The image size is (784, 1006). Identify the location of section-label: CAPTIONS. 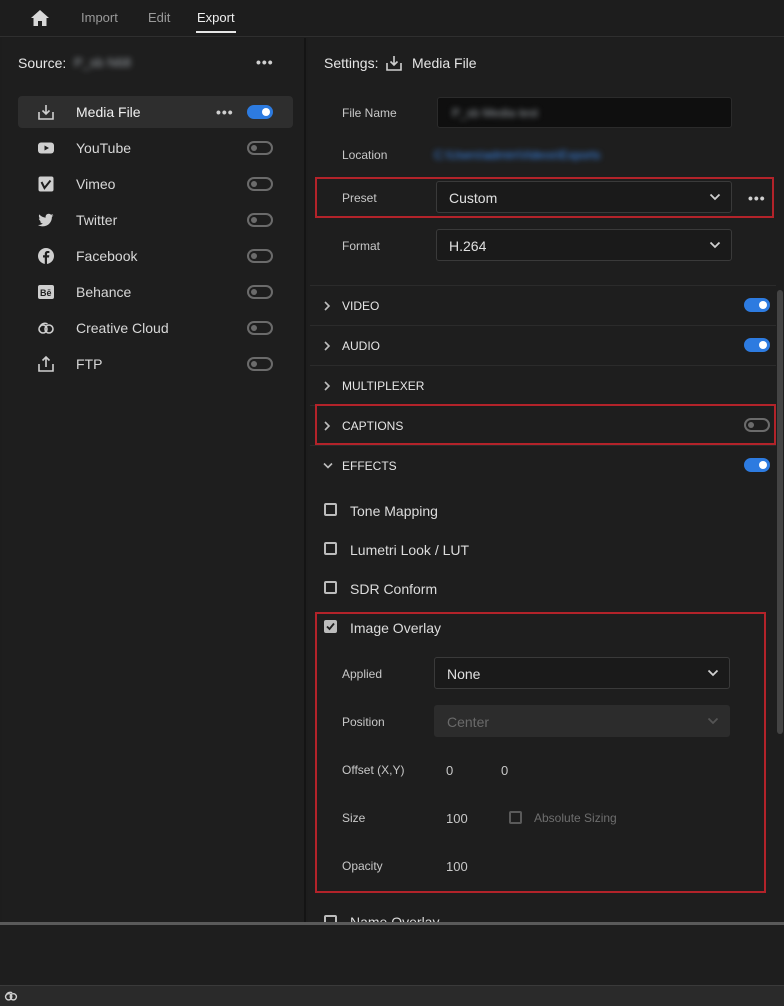
(373, 426).